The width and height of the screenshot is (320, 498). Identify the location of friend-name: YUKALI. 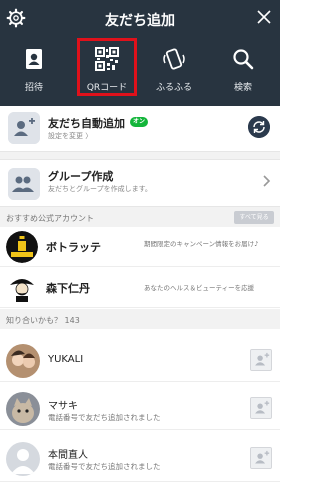
(66, 359).